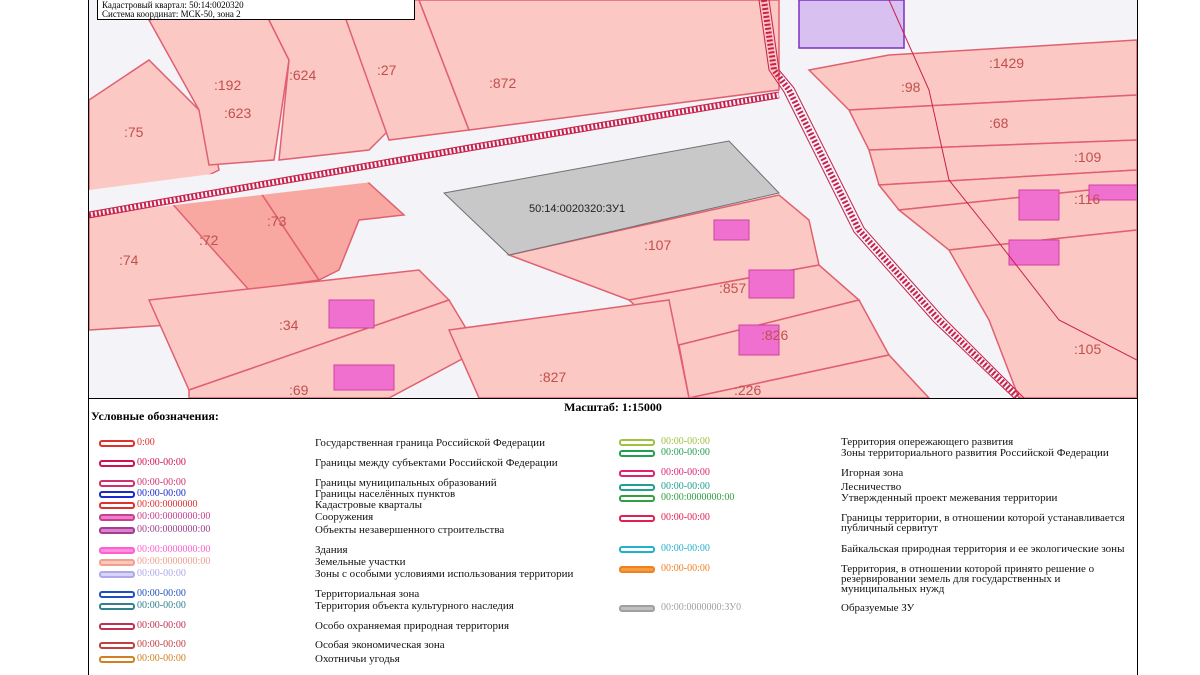 This screenshot has height=675, width=1200. What do you see at coordinates (732, 288) in the screenshot?
I see `parcel-label: :857` at bounding box center [732, 288].